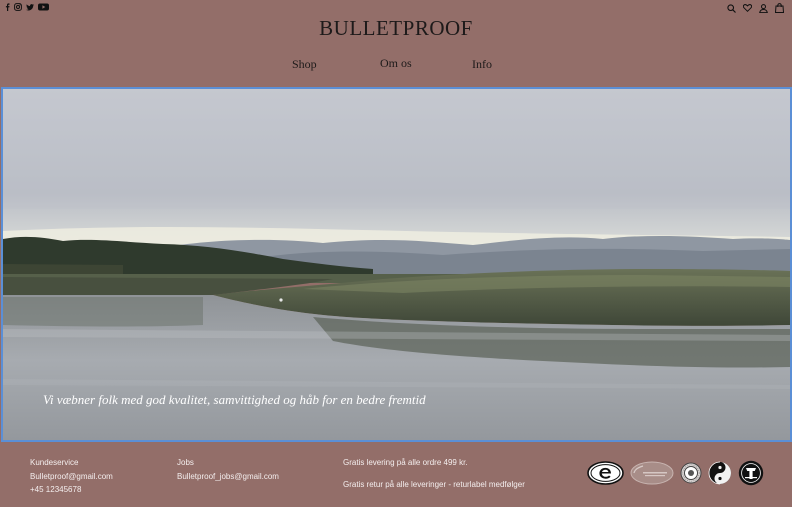  What do you see at coordinates (751, 475) in the screenshot?
I see `fairtrade-icon` at bounding box center [751, 475].